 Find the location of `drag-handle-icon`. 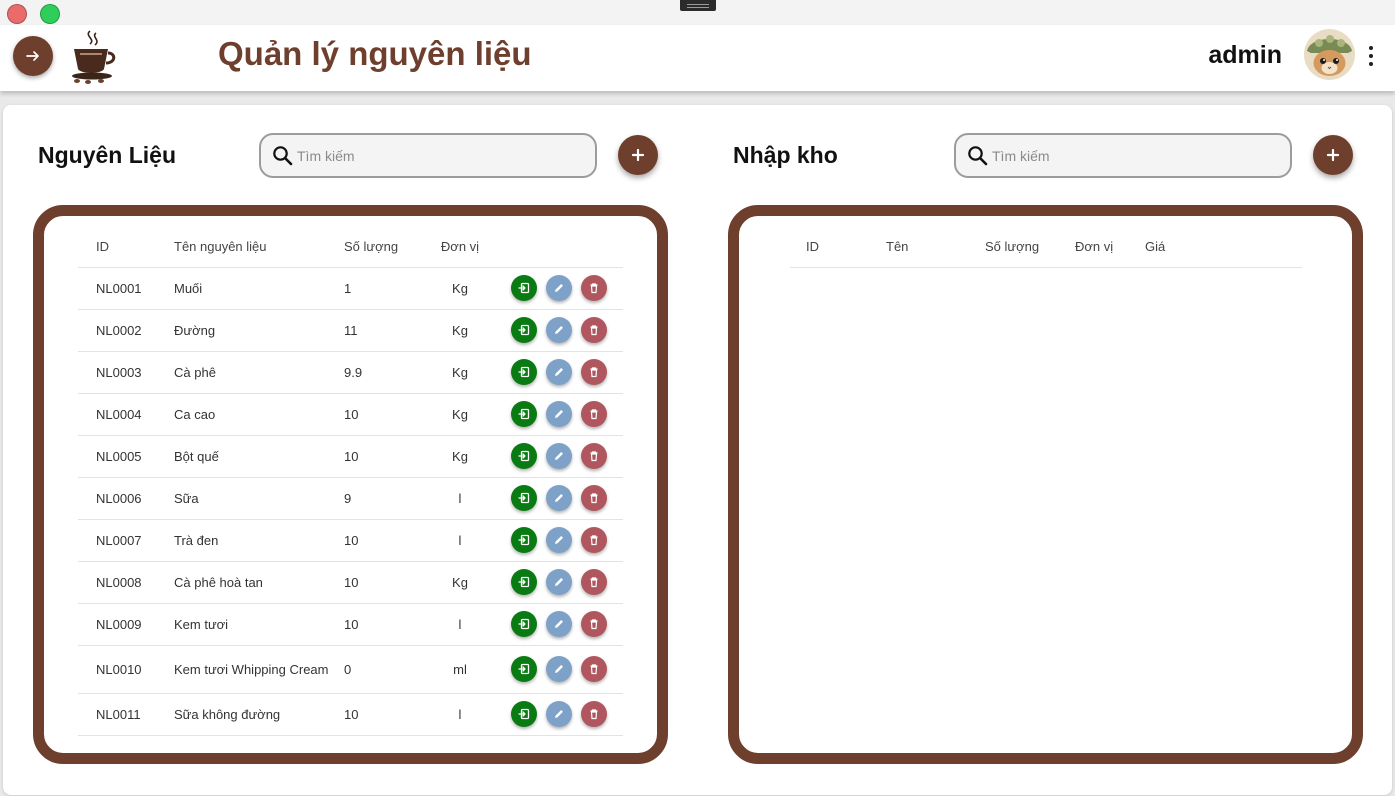

drag-handle-icon is located at coordinates (698, 5).